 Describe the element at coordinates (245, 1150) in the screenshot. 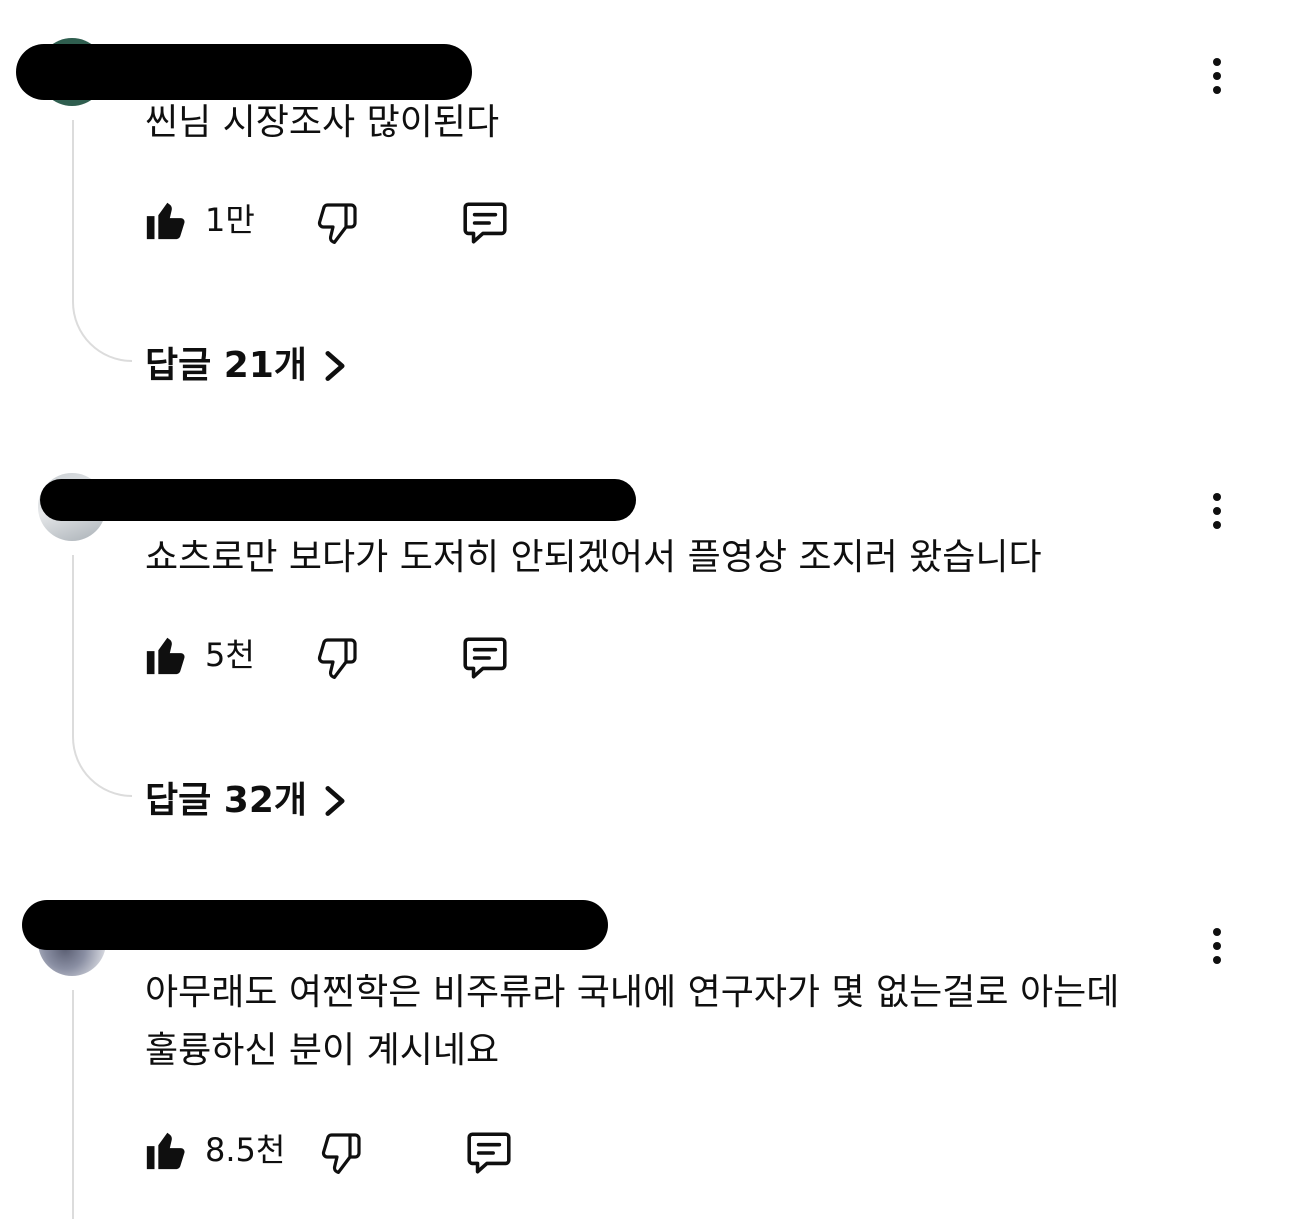

I see `like-count: 8.5천` at that location.